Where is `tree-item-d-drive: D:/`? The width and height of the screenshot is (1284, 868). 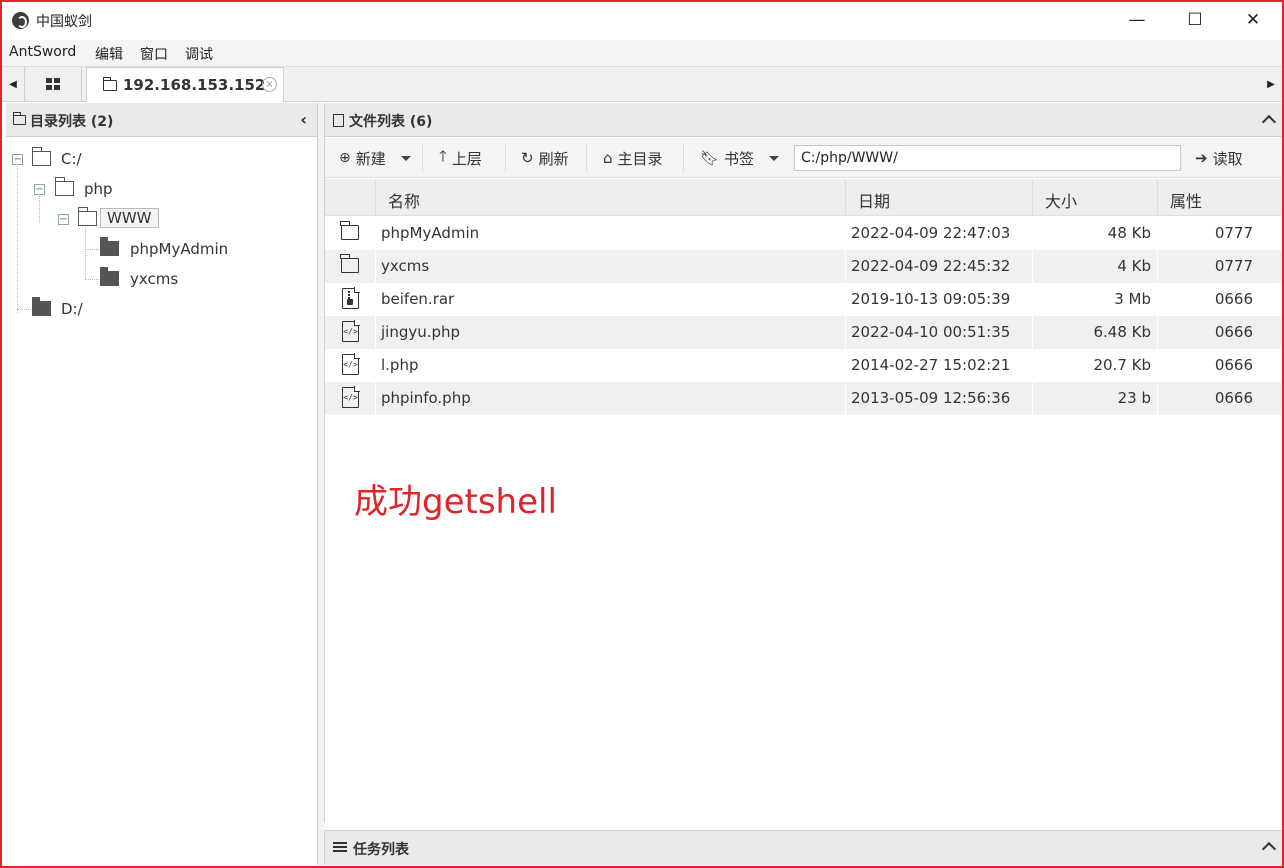 tree-item-d-drive: D:/ is located at coordinates (72, 309).